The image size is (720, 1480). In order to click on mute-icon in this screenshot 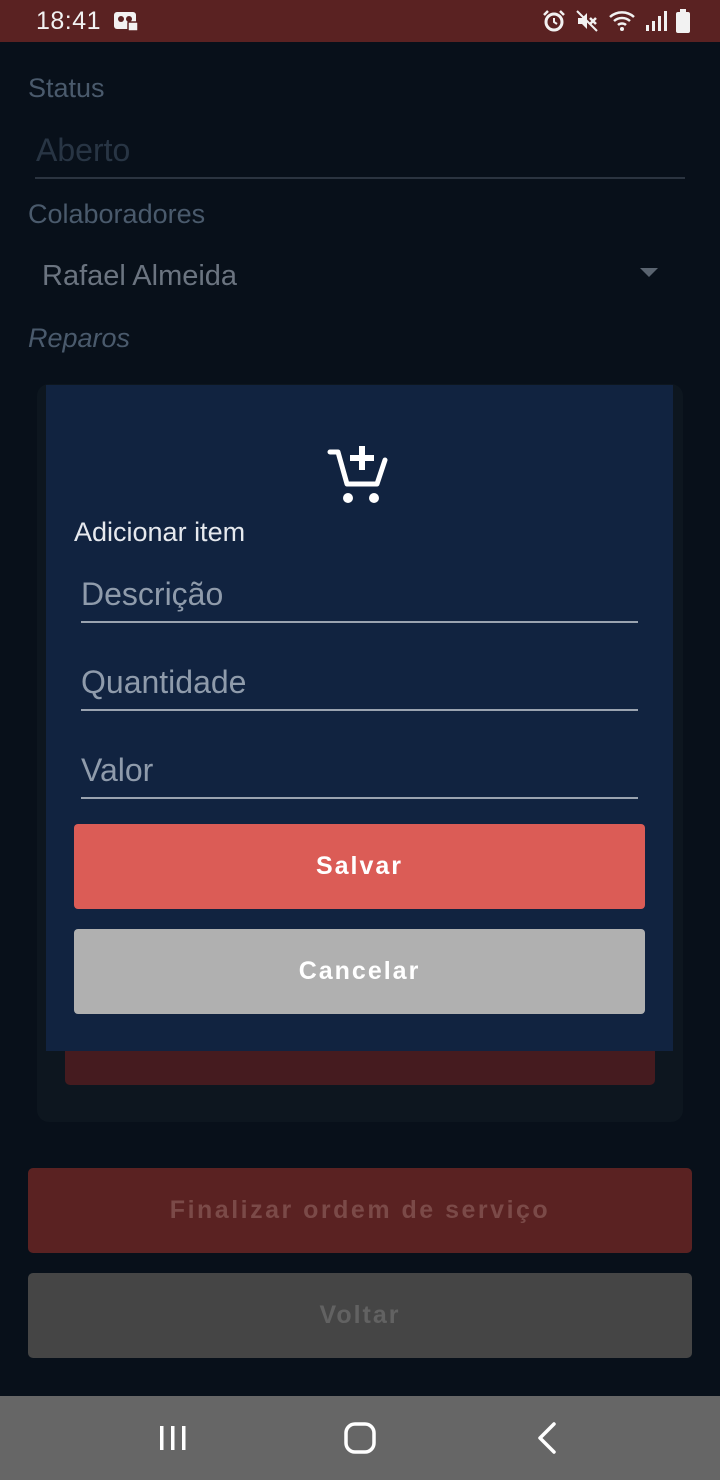, I will do `click(587, 21)`.